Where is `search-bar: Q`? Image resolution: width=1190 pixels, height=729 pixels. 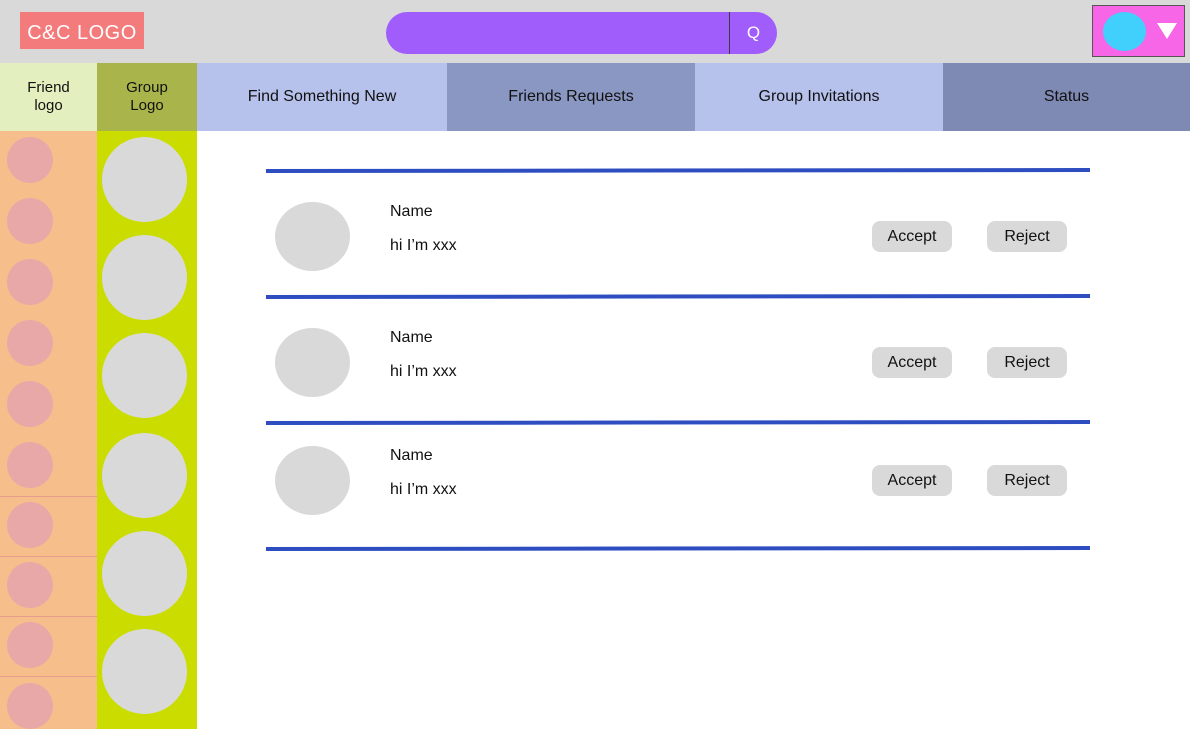
search-bar: Q is located at coordinates (581, 33).